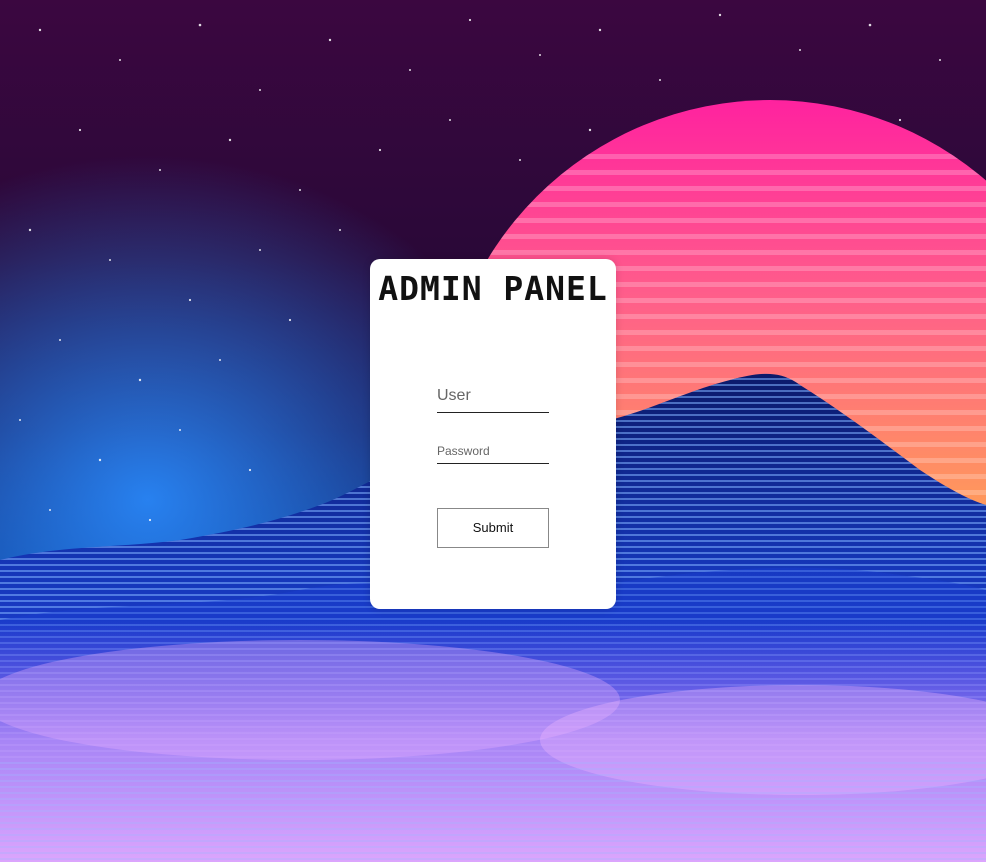  Describe the element at coordinates (493, 288) in the screenshot. I see `page-title: ADMIN PANEL` at that location.